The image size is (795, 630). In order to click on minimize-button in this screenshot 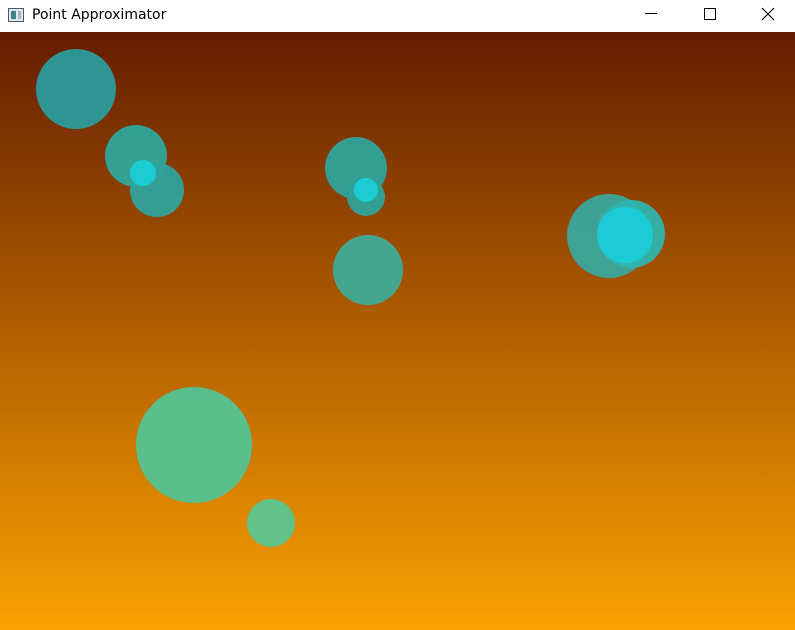, I will do `click(651, 16)`.